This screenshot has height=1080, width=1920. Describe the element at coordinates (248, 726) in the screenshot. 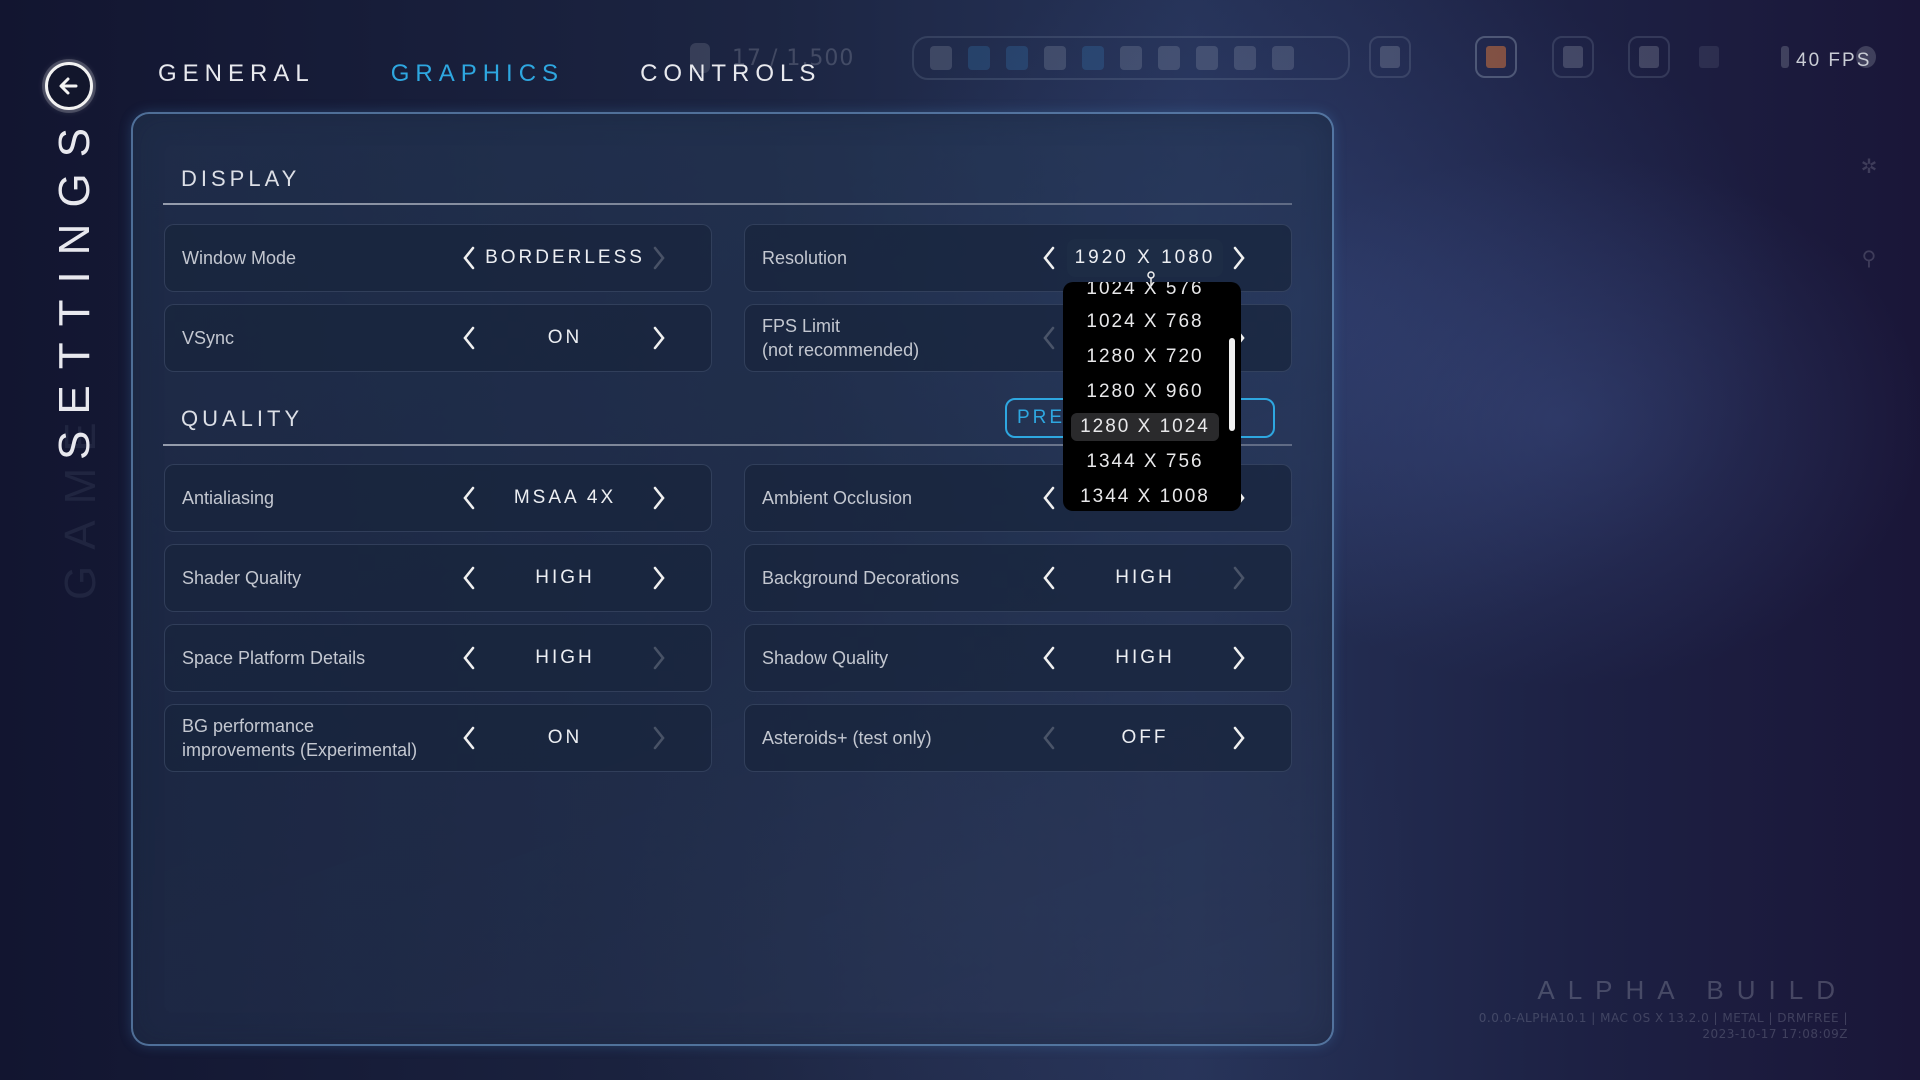

I see `setting-label-line1: BG performance` at that location.